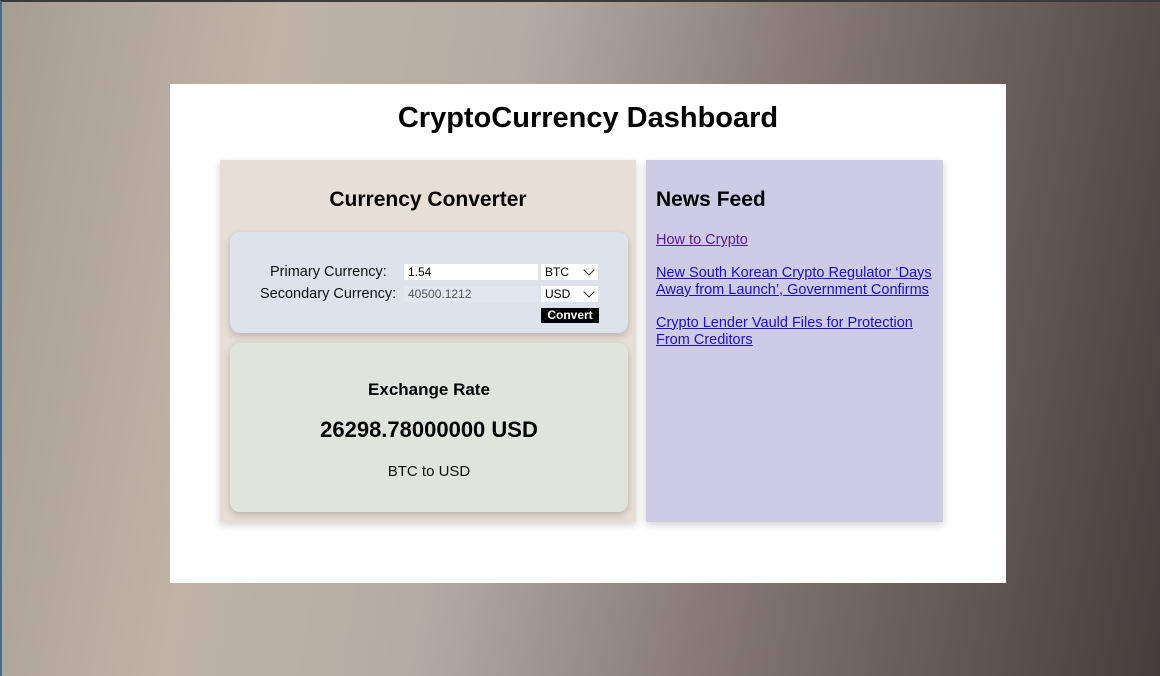  I want to click on exchange-rate-pair: BTC to USD, so click(429, 471).